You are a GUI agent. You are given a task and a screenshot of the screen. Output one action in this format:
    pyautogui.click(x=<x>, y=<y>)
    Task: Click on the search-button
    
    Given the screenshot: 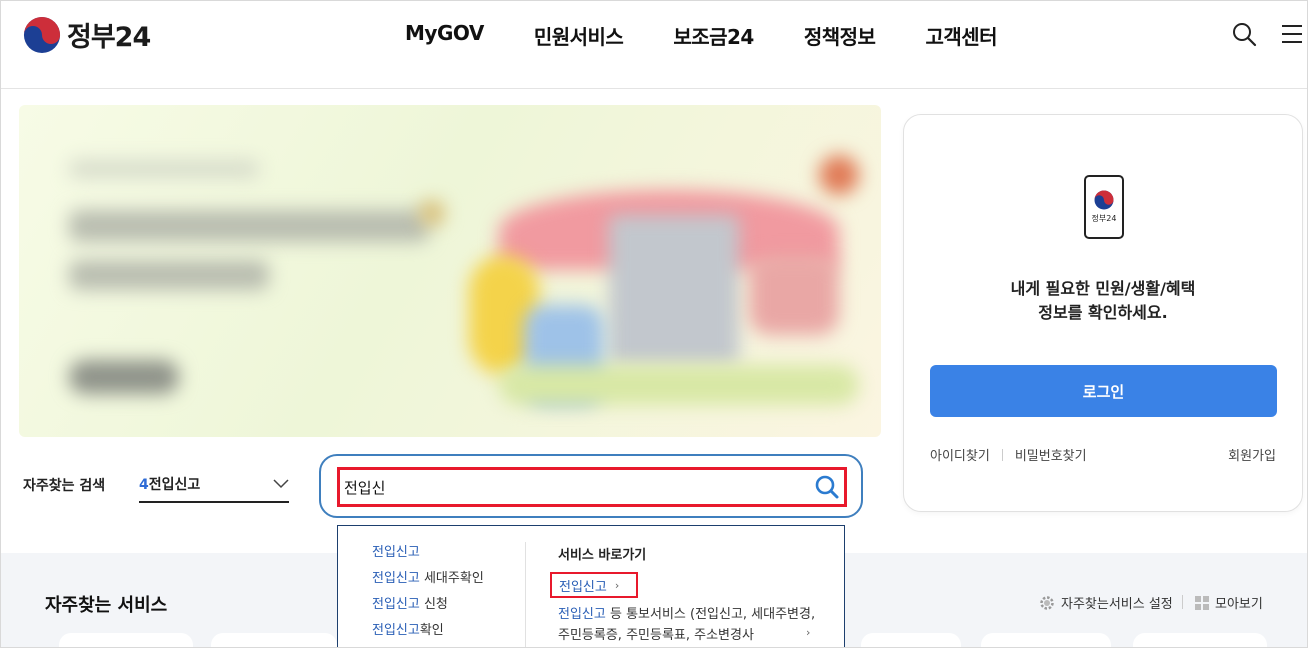 What is the action you would take?
    pyautogui.click(x=827, y=487)
    